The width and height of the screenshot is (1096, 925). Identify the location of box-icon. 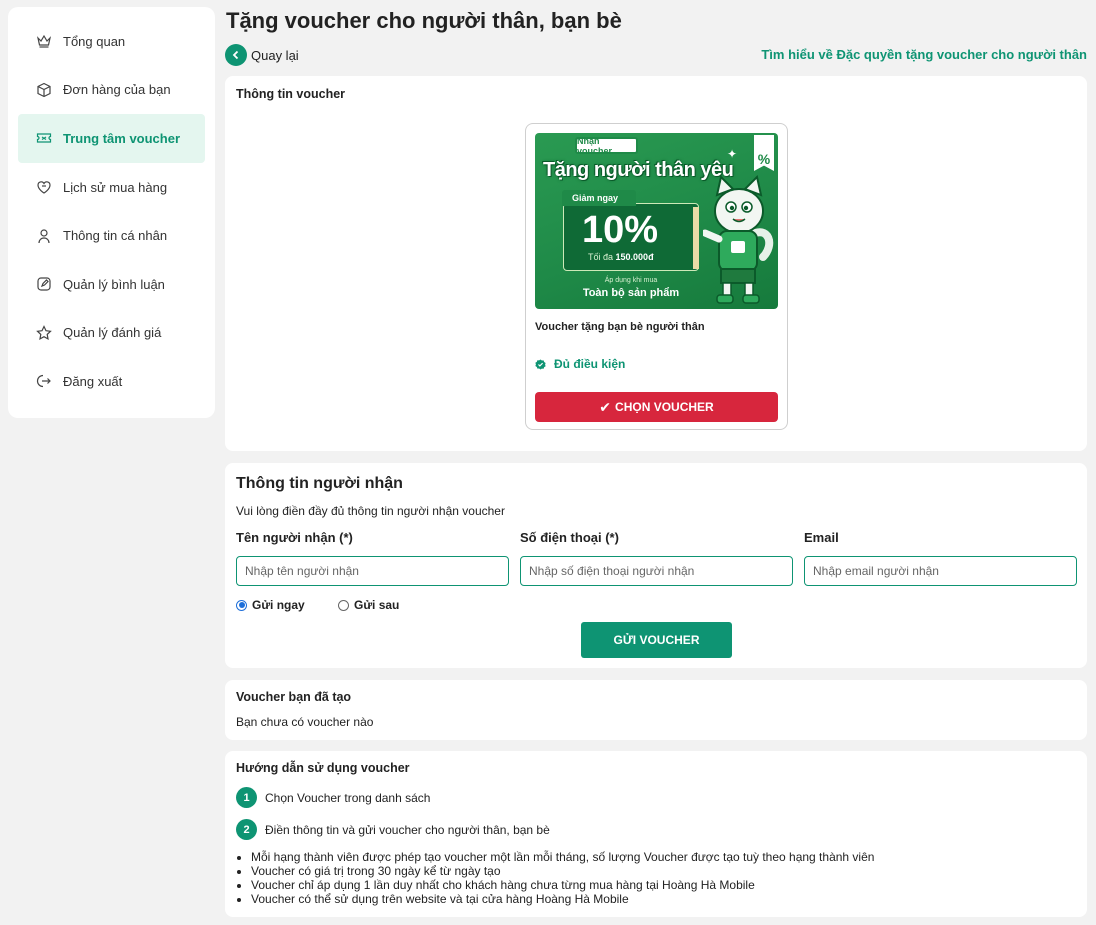
(44, 90).